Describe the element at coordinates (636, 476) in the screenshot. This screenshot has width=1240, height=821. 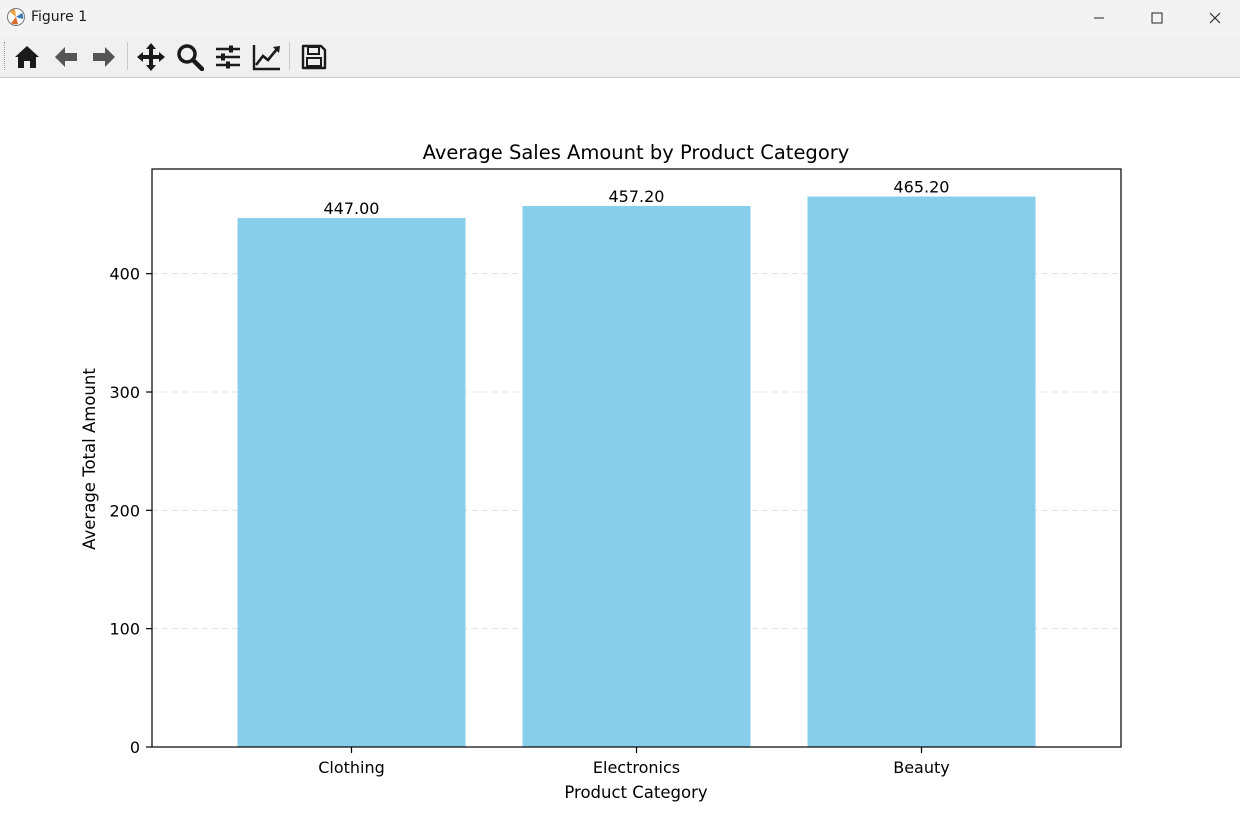
I see `bar-electronics` at that location.